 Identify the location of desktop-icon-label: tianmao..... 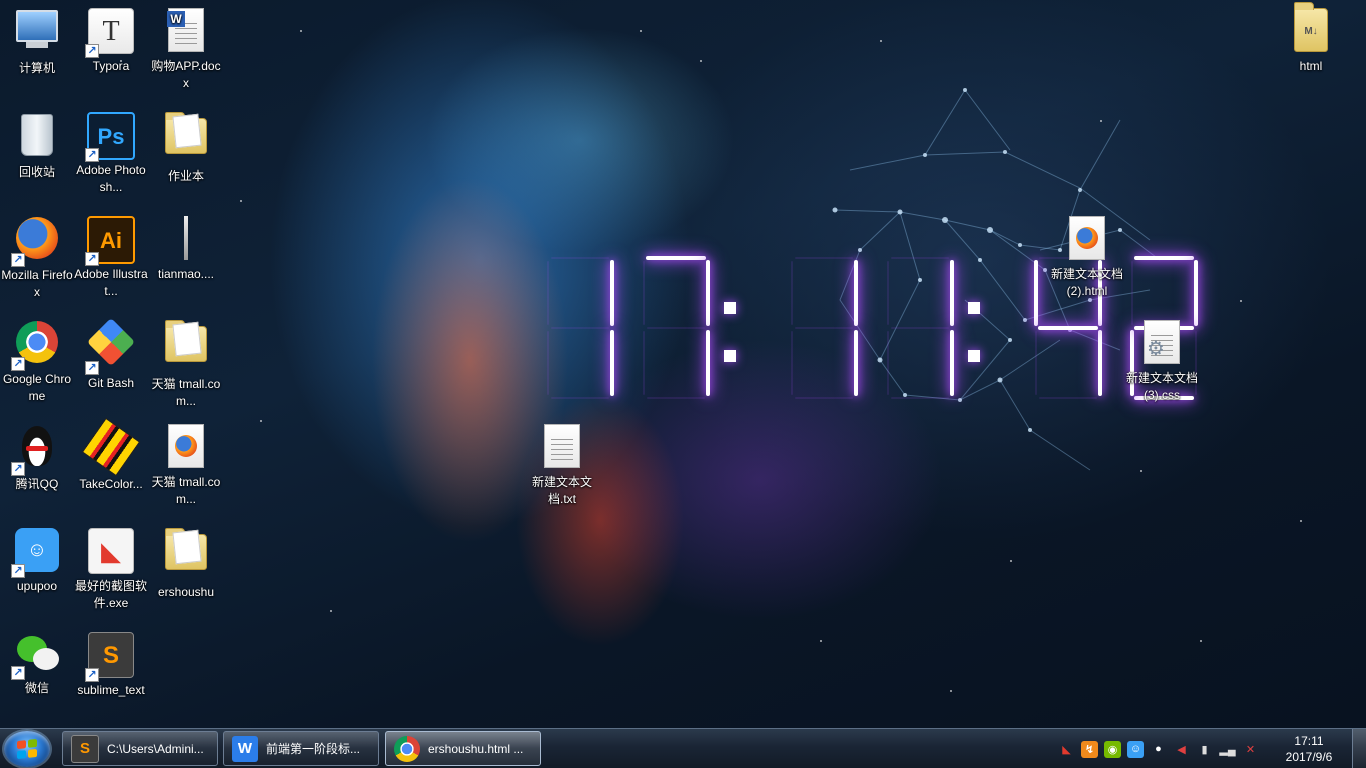
(186, 274).